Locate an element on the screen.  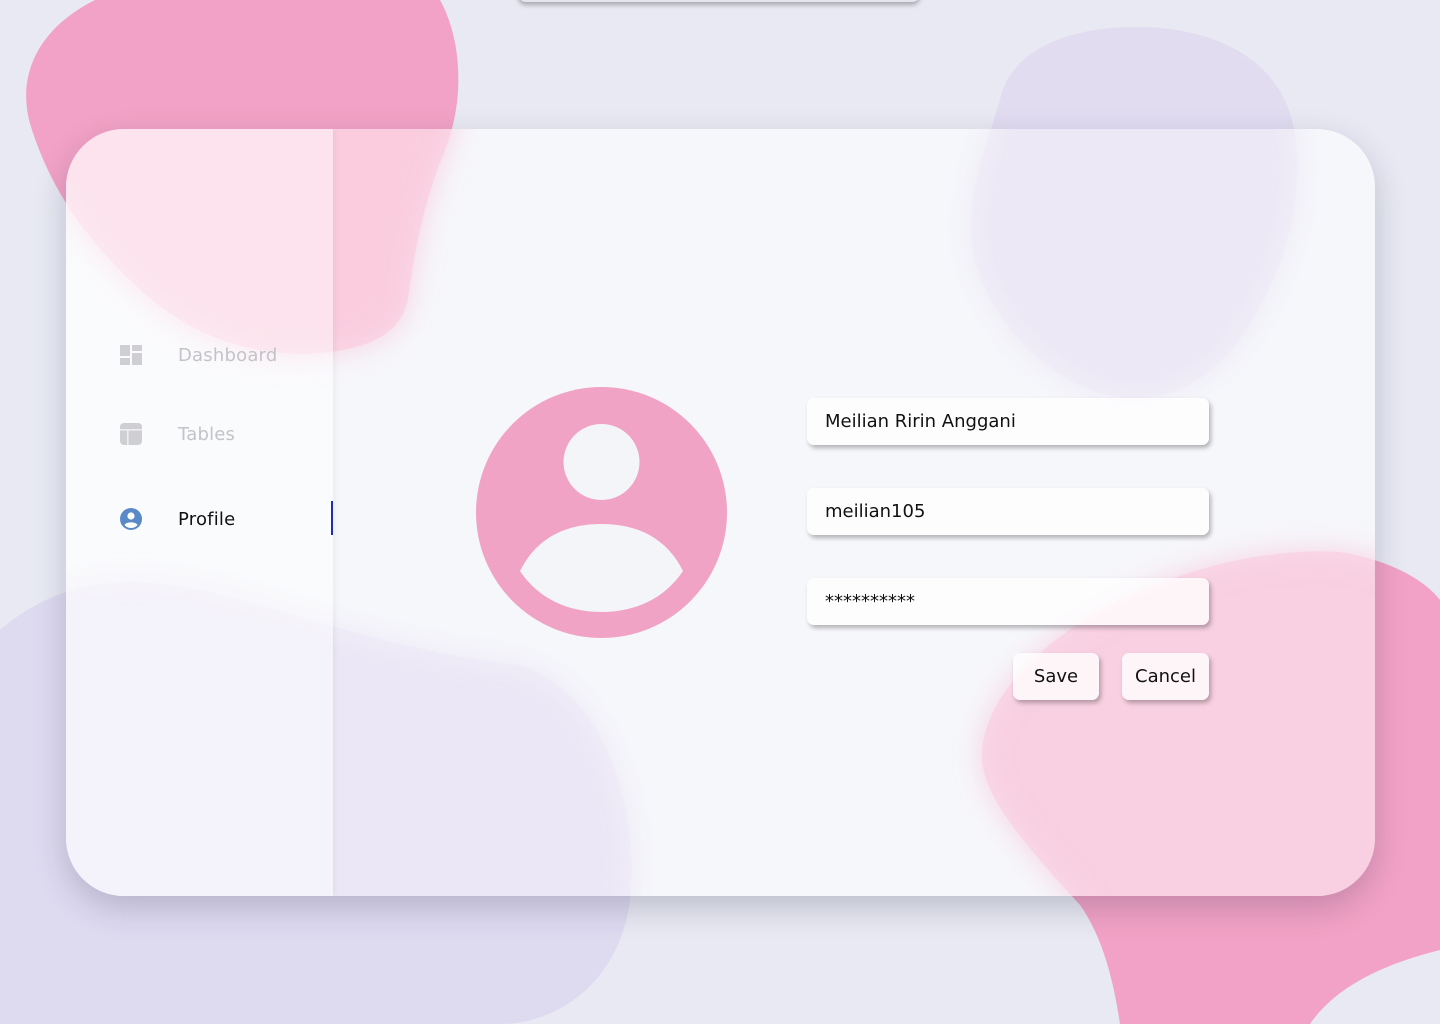
password-input is located at coordinates (1008, 601).